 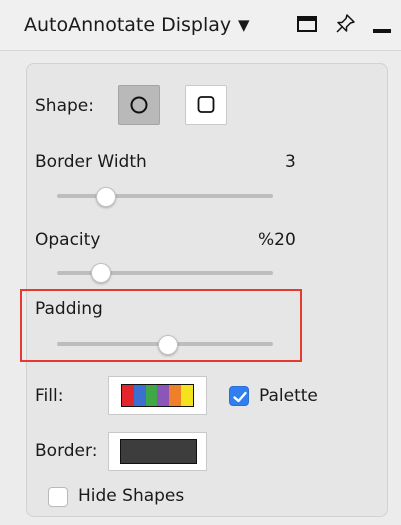 I want to click on opacity-label: Opacity, so click(x=68, y=240).